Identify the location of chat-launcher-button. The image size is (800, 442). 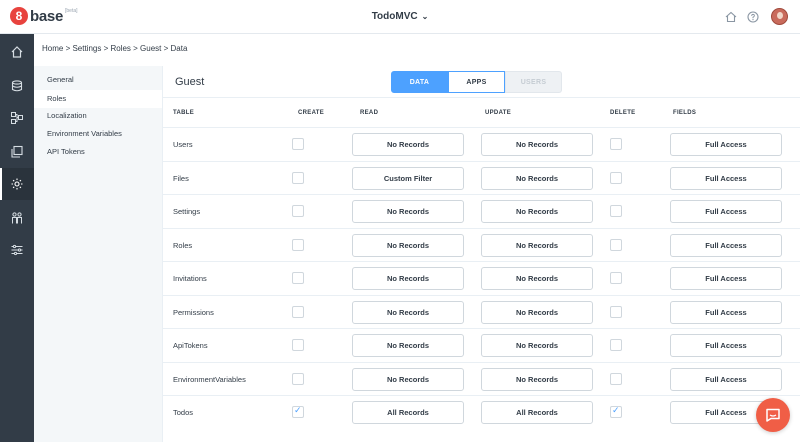
(773, 415).